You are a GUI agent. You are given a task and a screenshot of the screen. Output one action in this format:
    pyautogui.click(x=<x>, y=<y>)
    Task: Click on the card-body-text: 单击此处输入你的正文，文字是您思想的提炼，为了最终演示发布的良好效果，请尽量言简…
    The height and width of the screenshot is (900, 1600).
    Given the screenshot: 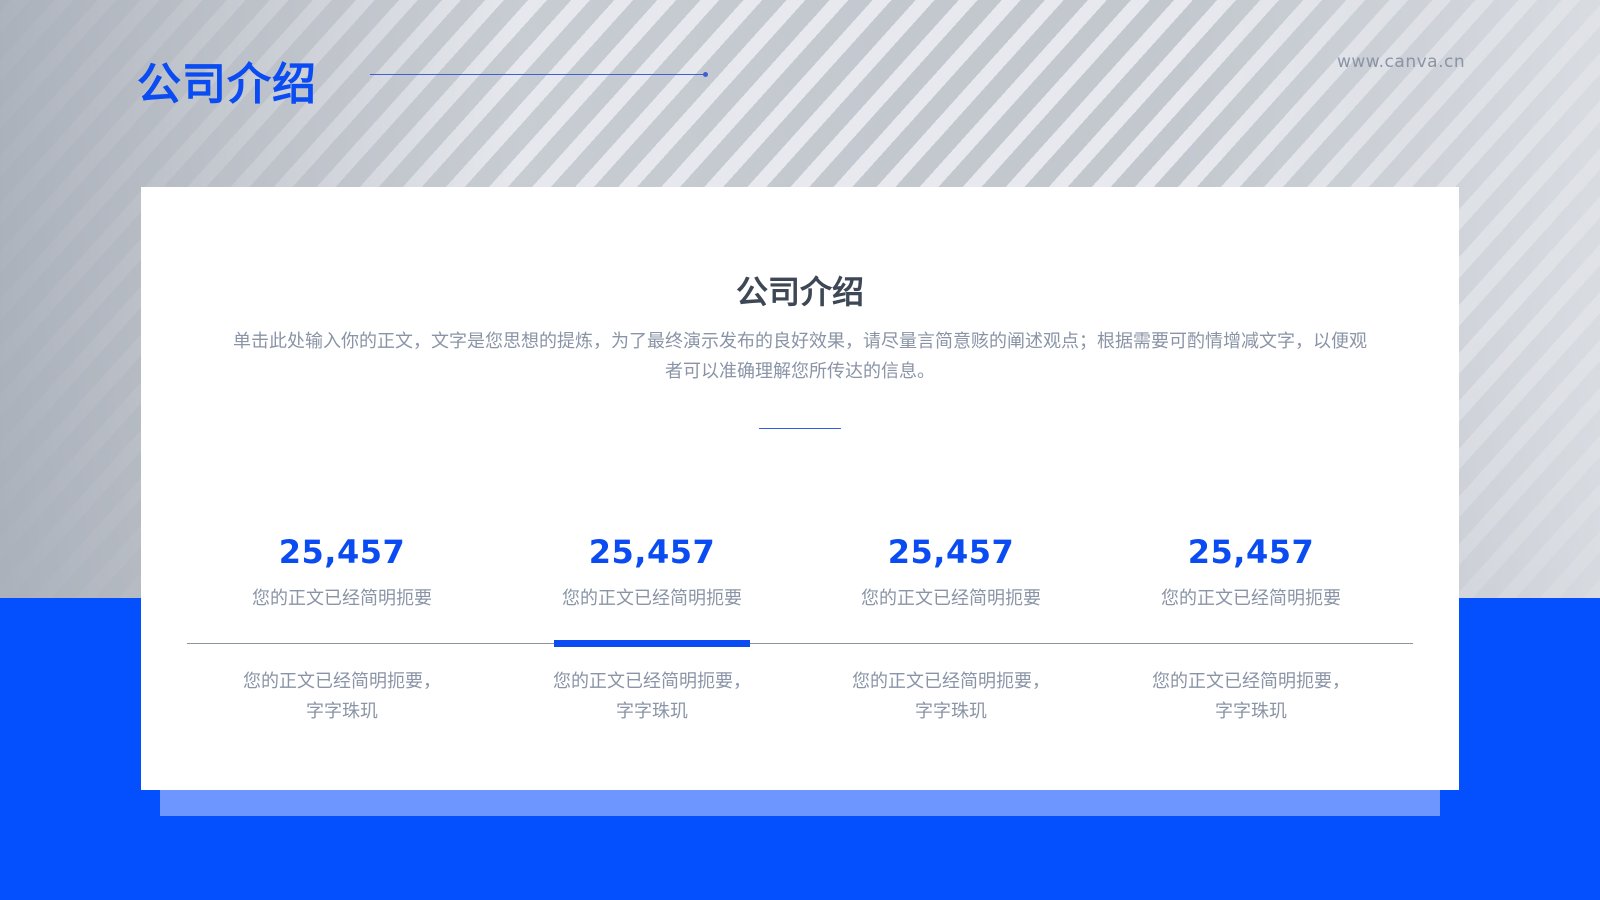 What is the action you would take?
    pyautogui.click(x=800, y=356)
    